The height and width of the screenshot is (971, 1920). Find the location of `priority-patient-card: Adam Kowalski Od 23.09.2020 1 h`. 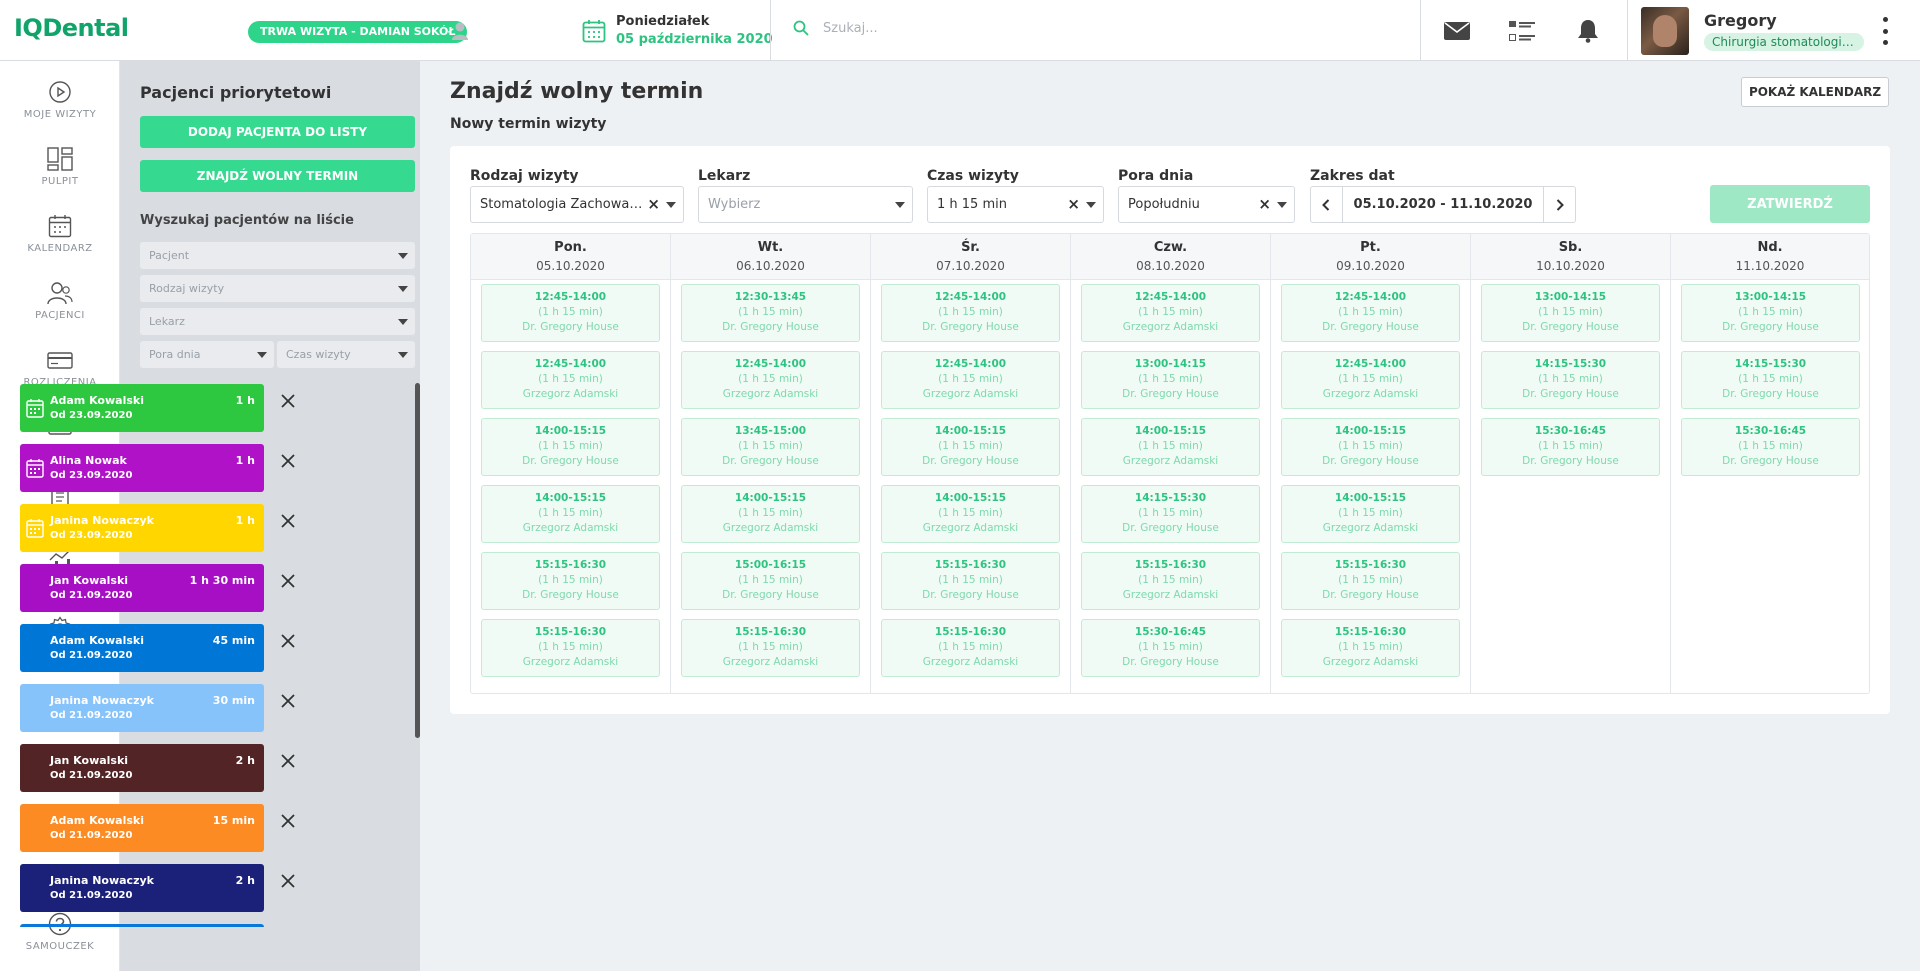

priority-patient-card: Adam Kowalski Od 23.09.2020 1 h is located at coordinates (142, 408).